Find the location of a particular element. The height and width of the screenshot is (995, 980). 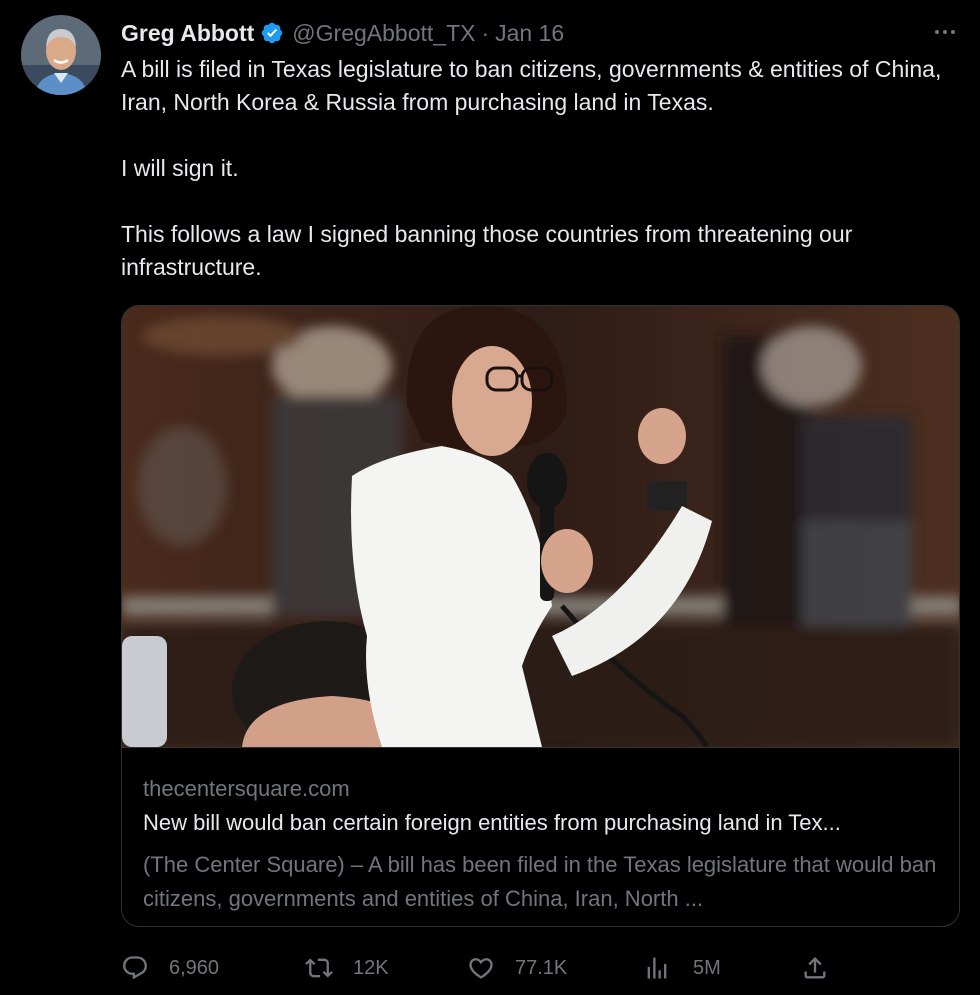

tweet-date: Jan 16 is located at coordinates (529, 33).